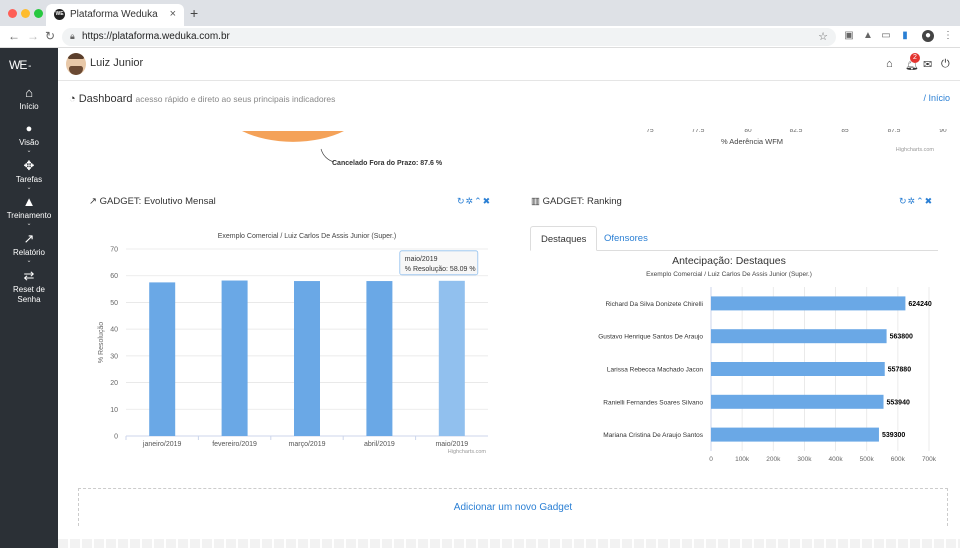  What do you see at coordinates (943, 131) in the screenshot?
I see `axis-tick-label: 90` at bounding box center [943, 131].